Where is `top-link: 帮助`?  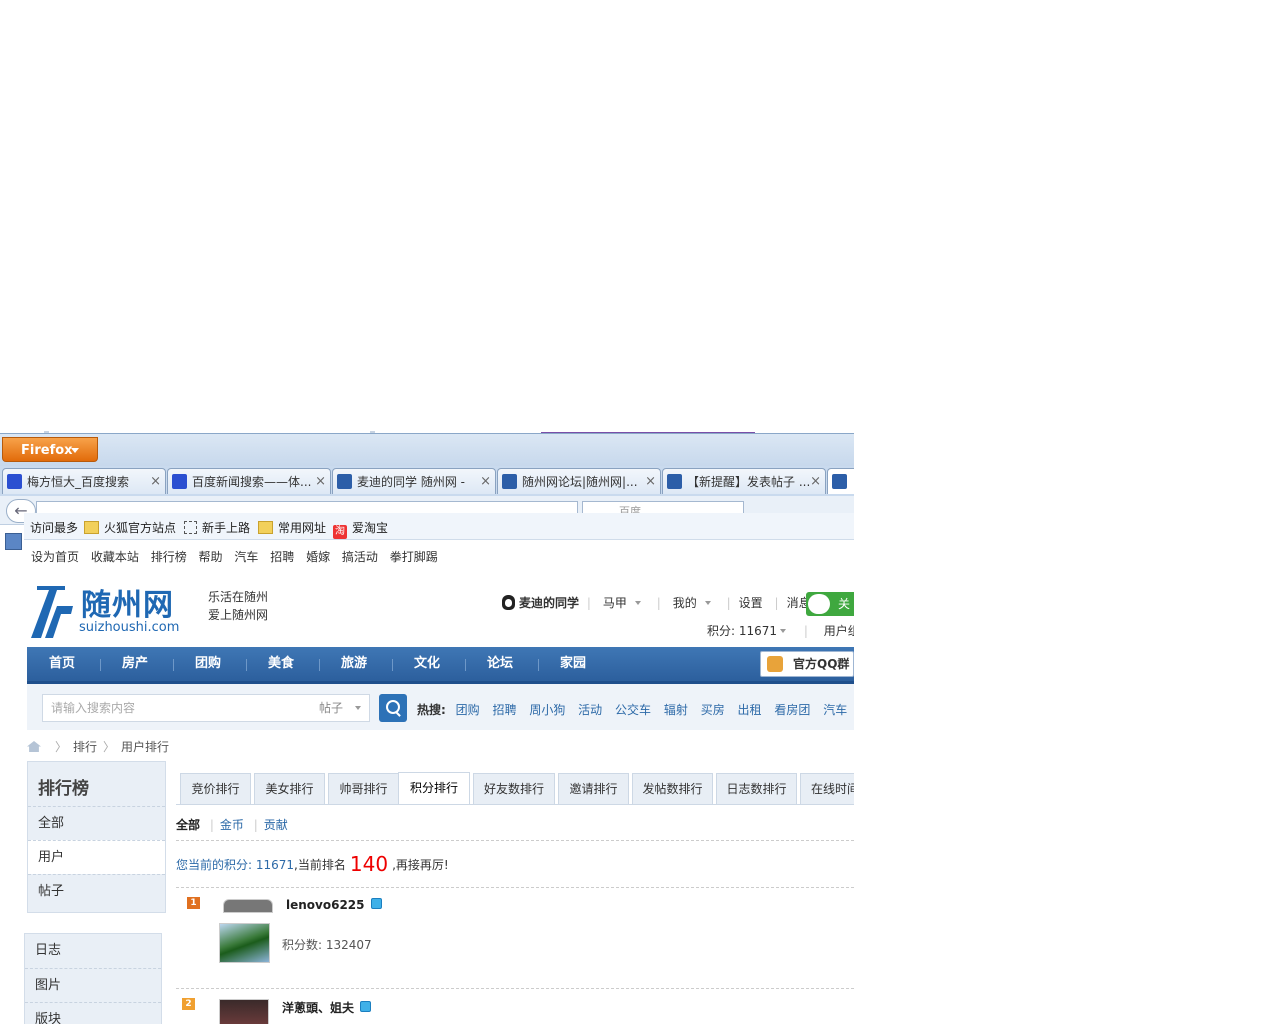 top-link: 帮助 is located at coordinates (211, 557).